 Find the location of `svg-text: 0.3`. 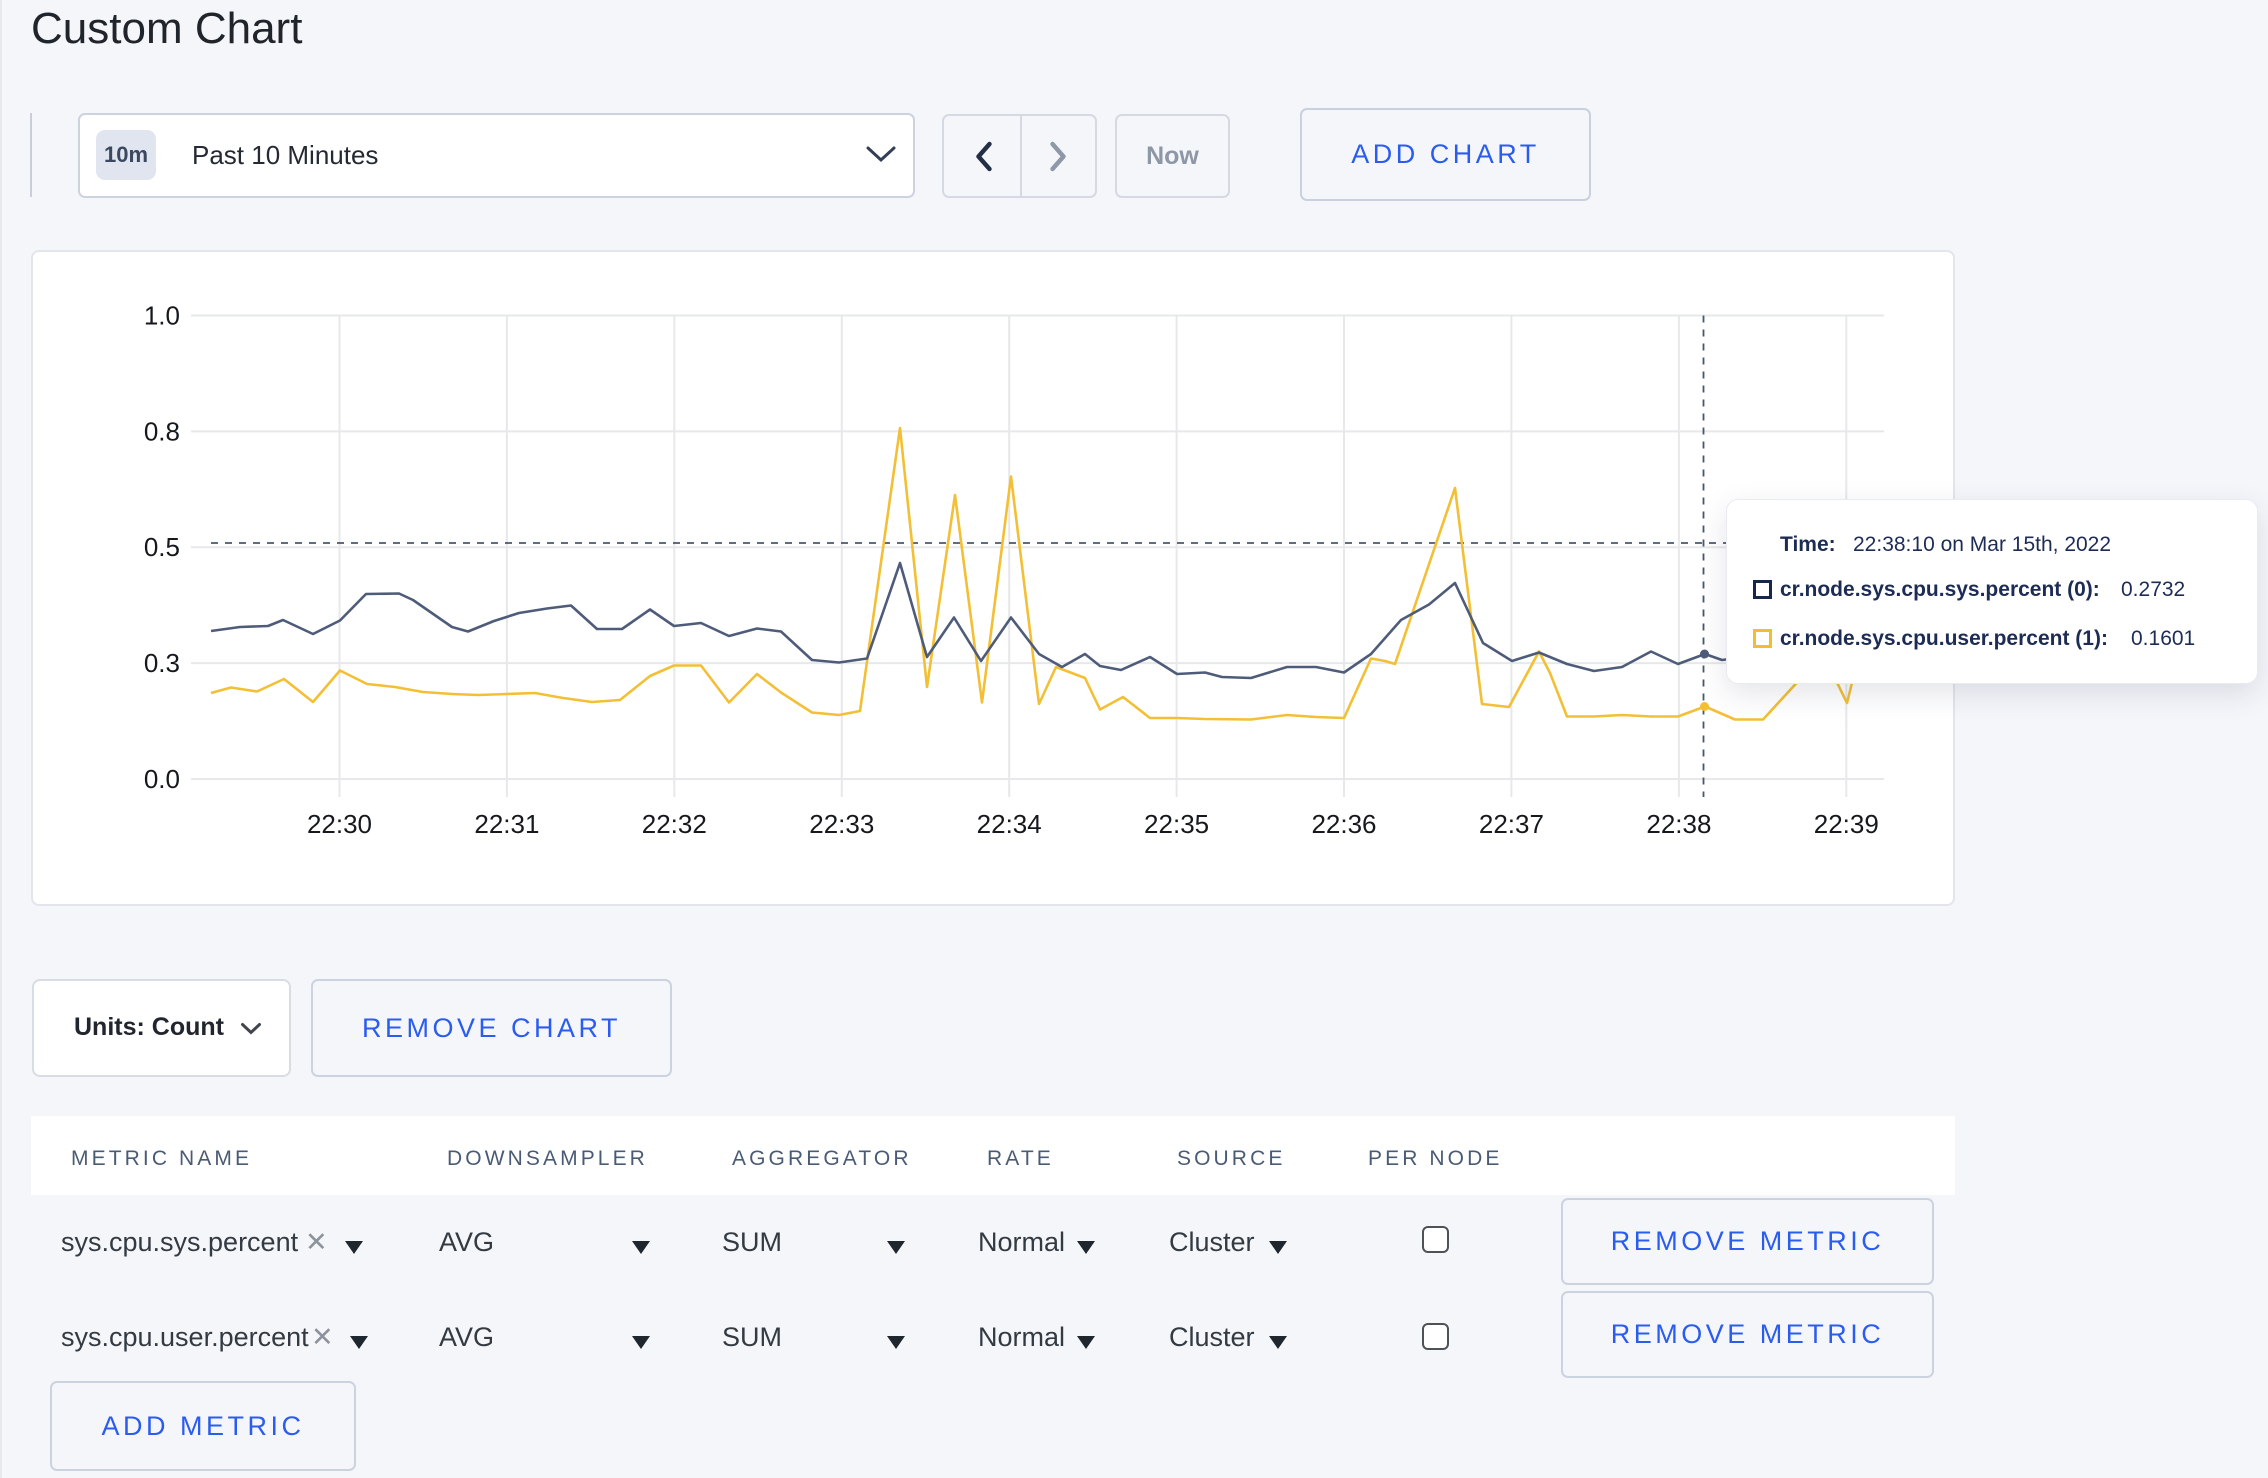

svg-text: 0.3 is located at coordinates (162, 663).